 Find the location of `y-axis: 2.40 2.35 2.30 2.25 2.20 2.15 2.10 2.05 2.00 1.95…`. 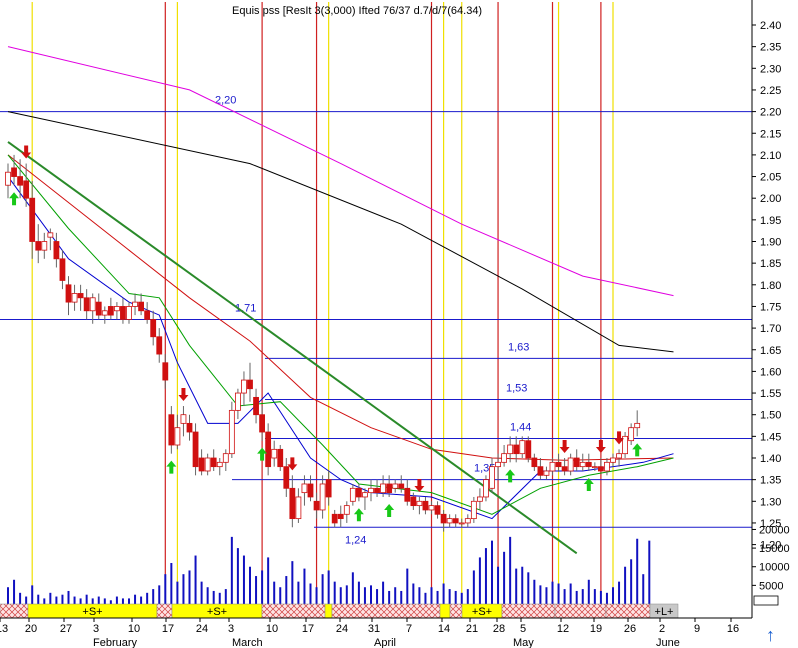

y-axis: 2.40 2.35 2.30 2.25 2.20 2.15 2.10 2.05 2.00 1.95… is located at coordinates (771, 306).